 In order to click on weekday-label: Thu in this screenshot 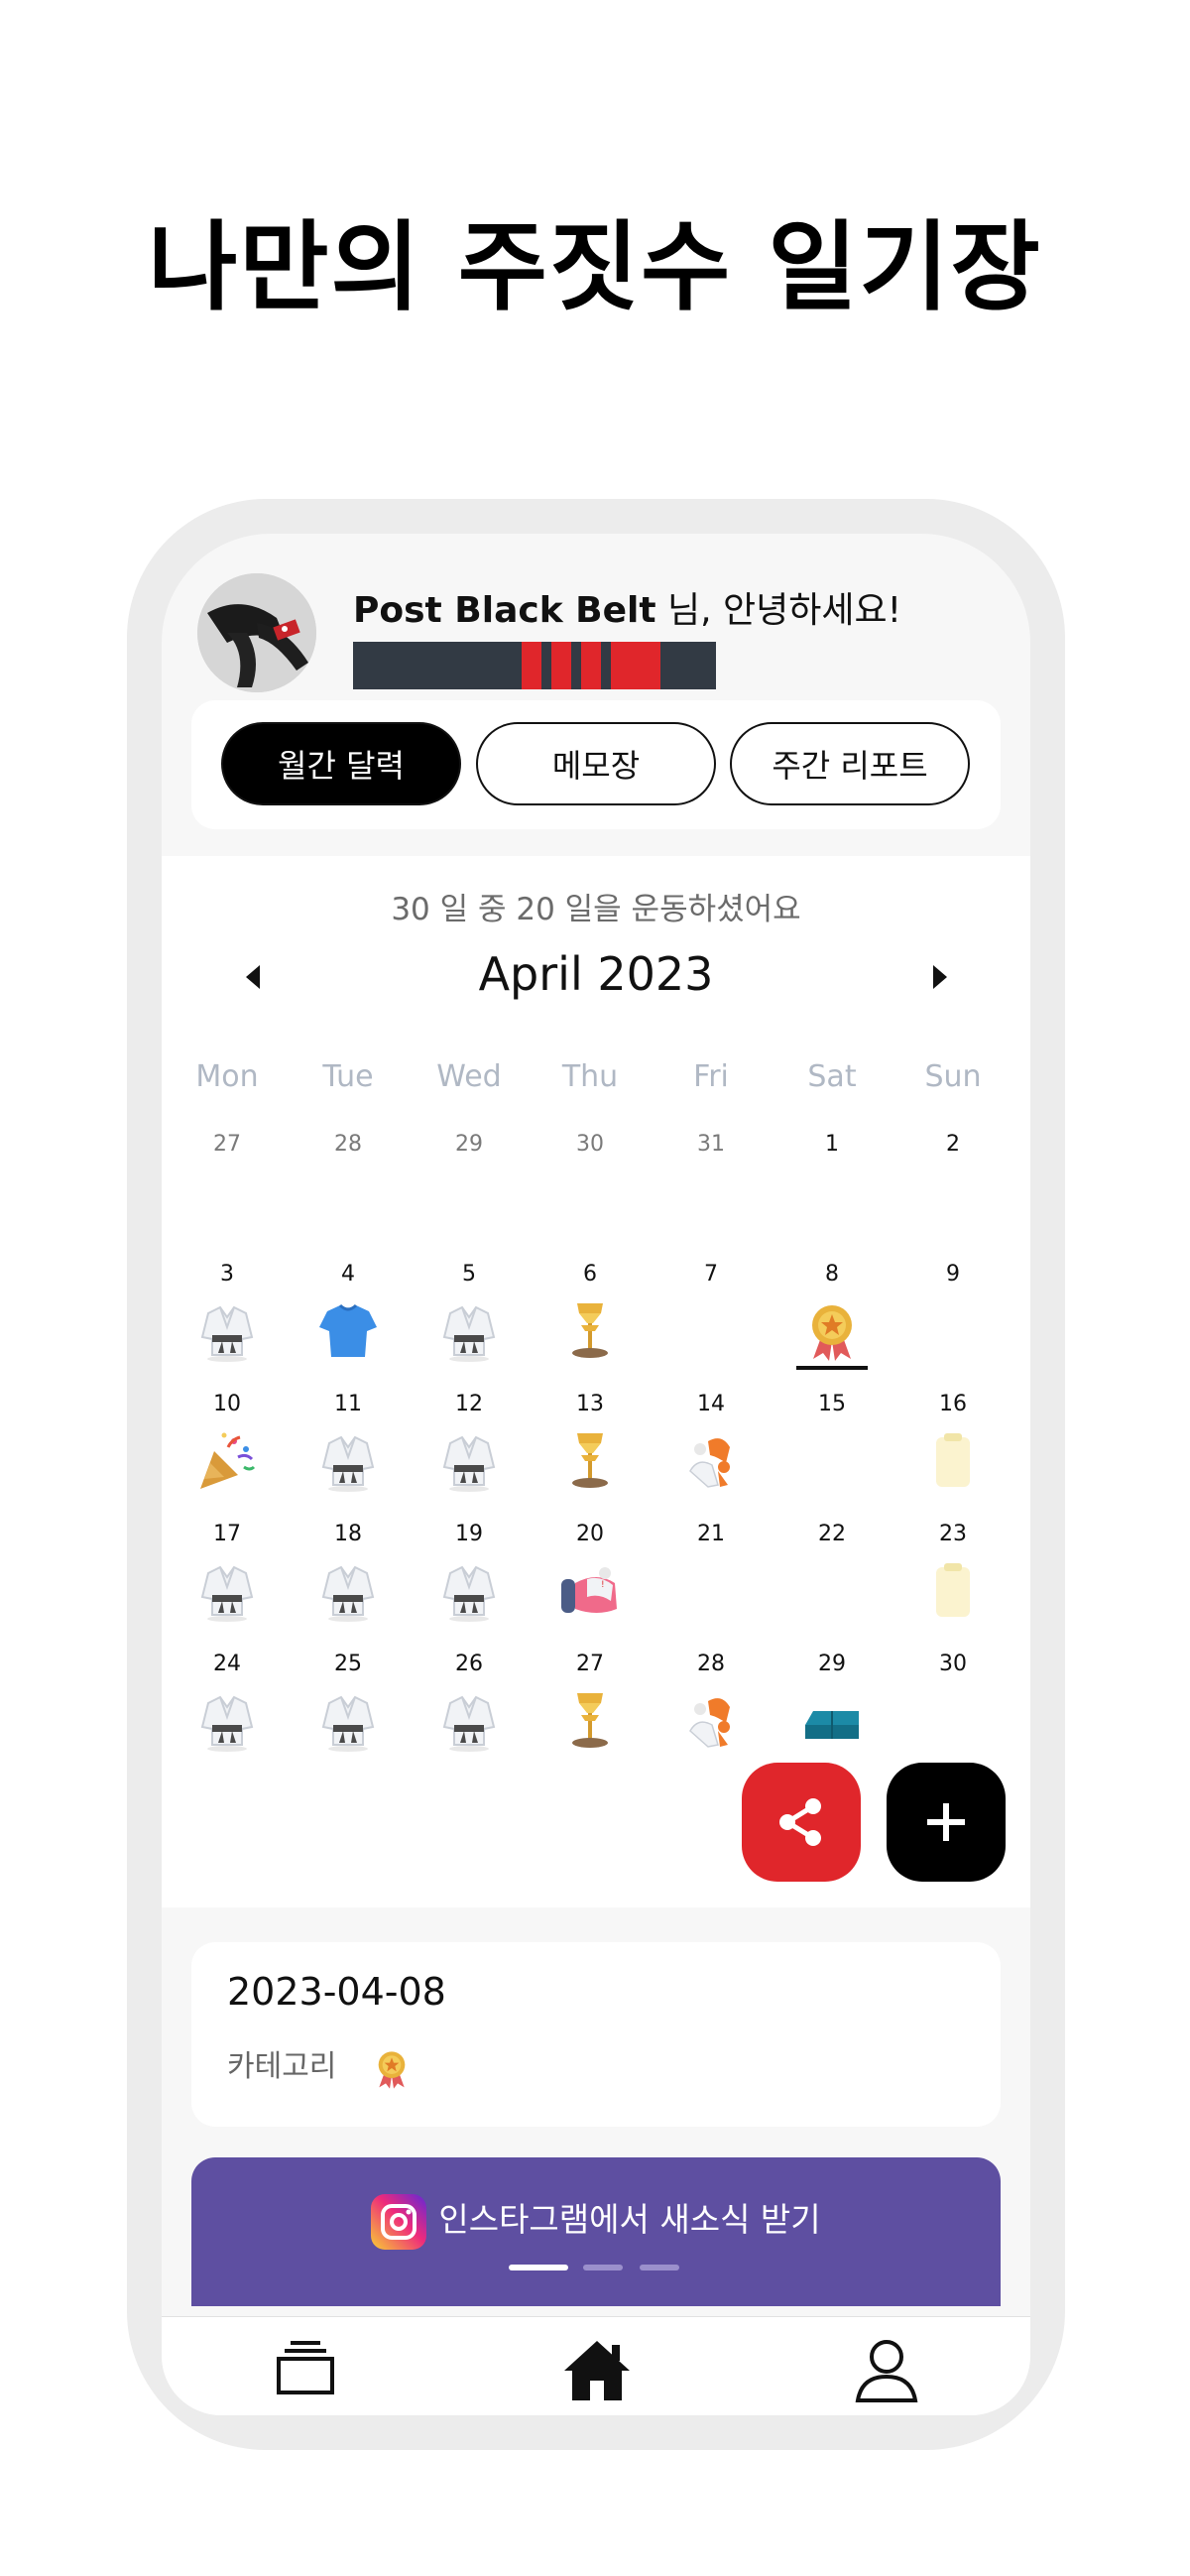, I will do `click(590, 1076)`.